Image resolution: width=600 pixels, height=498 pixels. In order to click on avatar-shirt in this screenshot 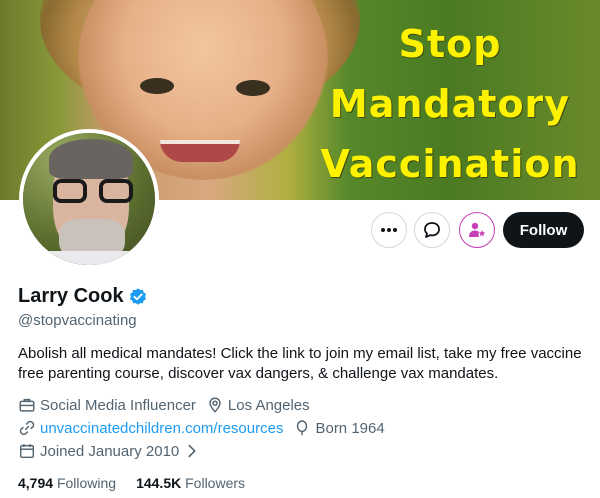, I will do `click(89, 258)`.